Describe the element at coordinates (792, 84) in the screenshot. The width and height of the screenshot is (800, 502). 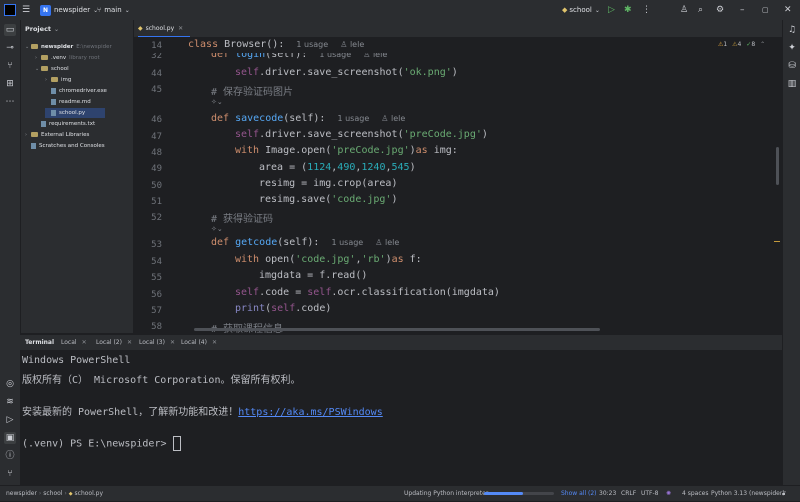
I see `sciview-icon: ▥` at that location.